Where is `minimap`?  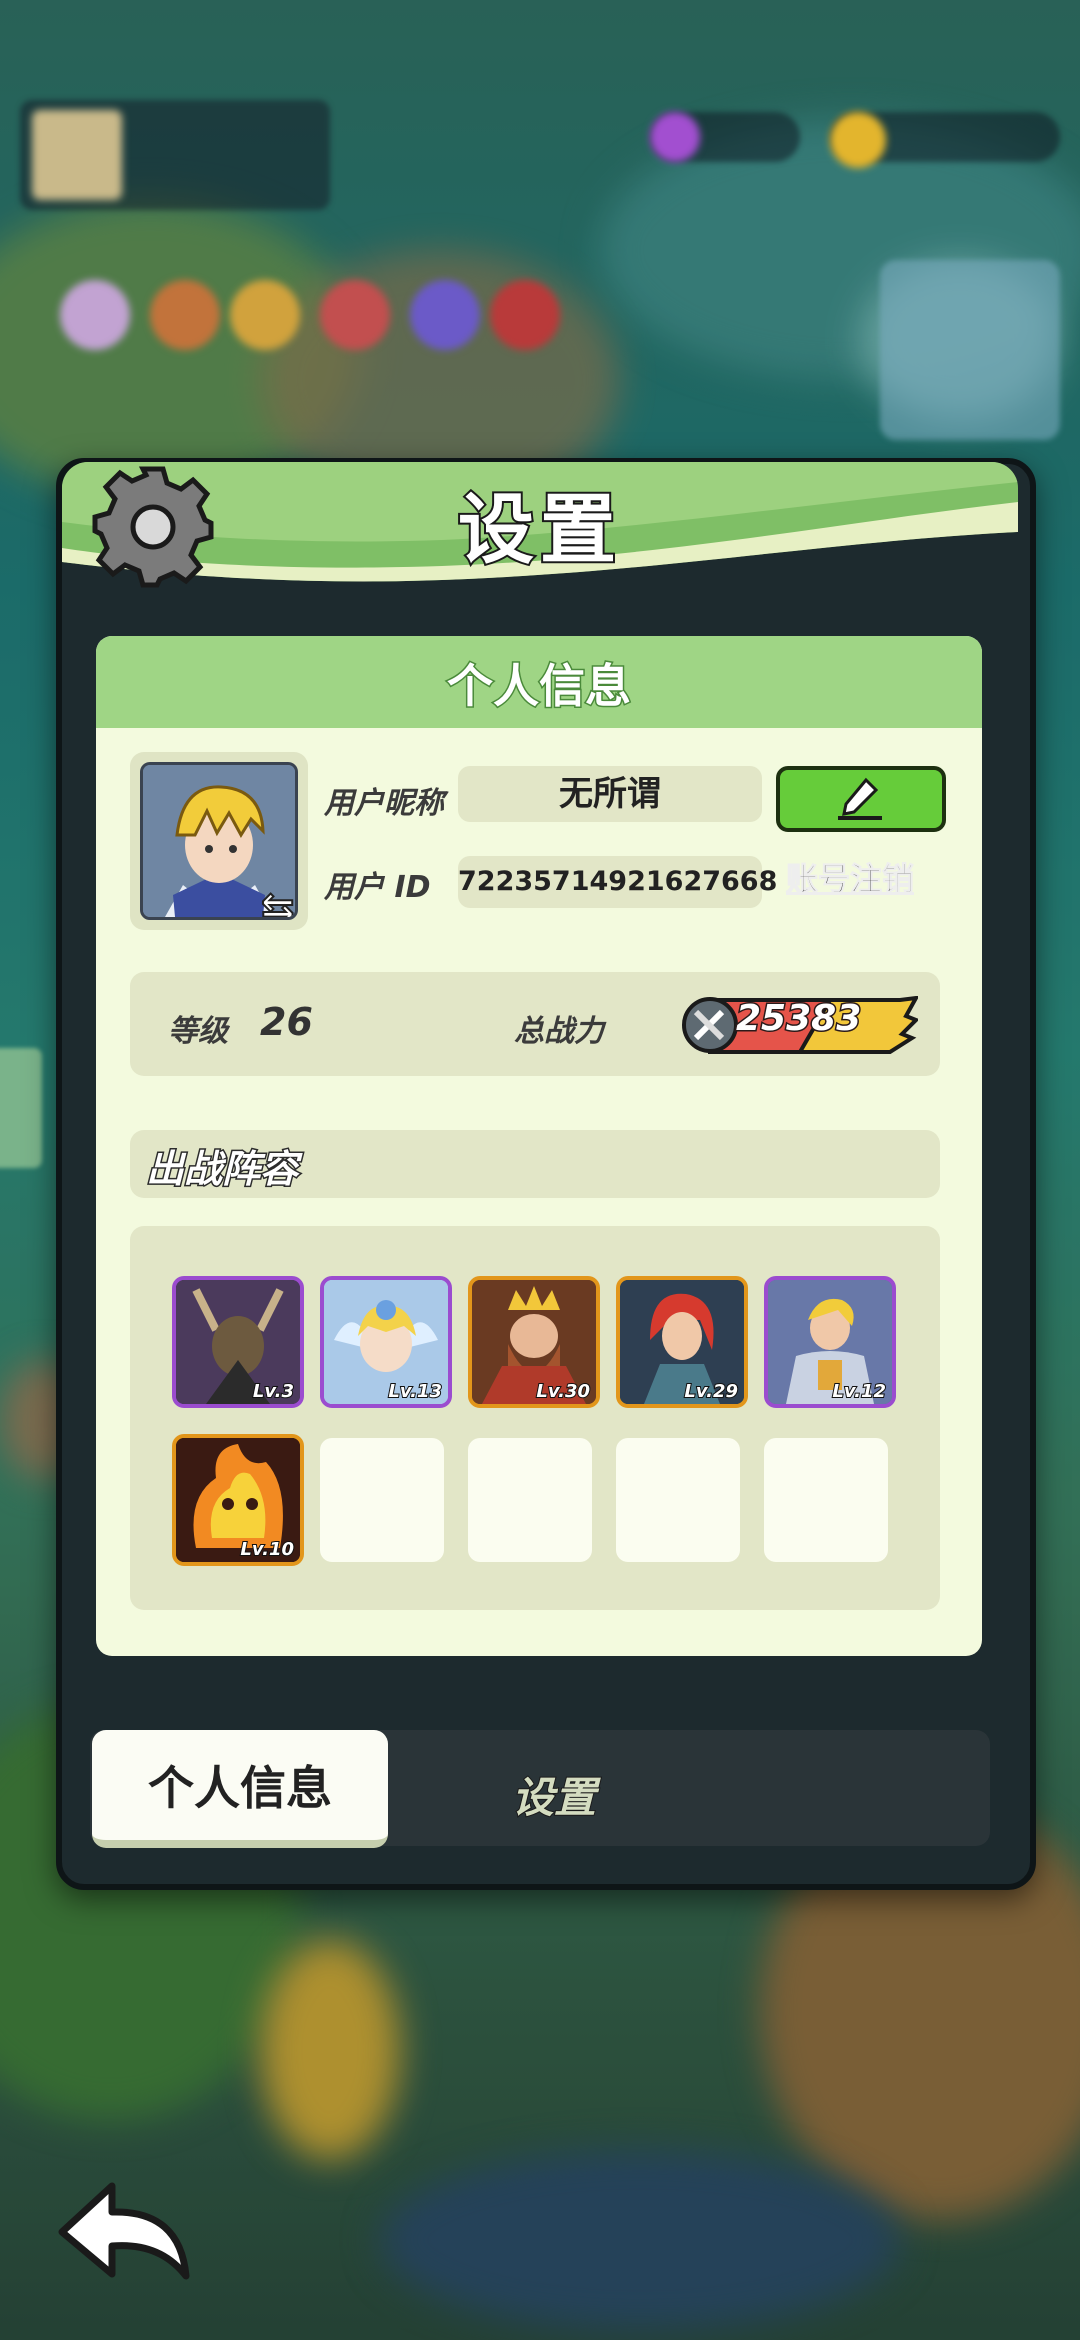 minimap is located at coordinates (970, 350).